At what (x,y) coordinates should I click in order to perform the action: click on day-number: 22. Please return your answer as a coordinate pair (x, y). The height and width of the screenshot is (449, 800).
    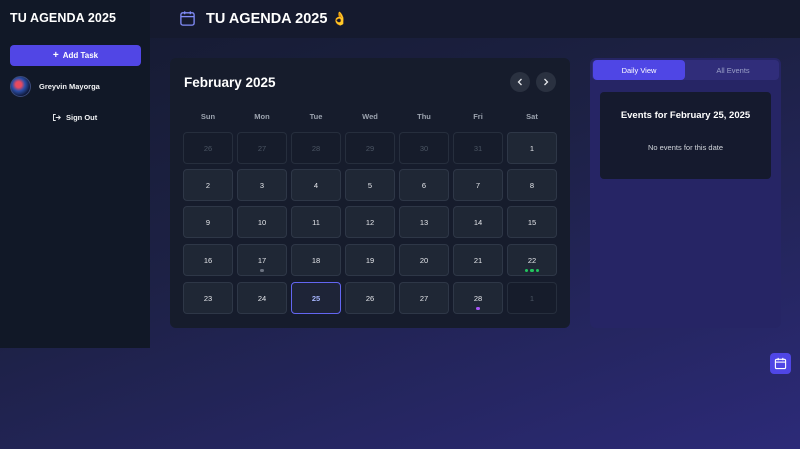
    Looking at the image, I should click on (532, 260).